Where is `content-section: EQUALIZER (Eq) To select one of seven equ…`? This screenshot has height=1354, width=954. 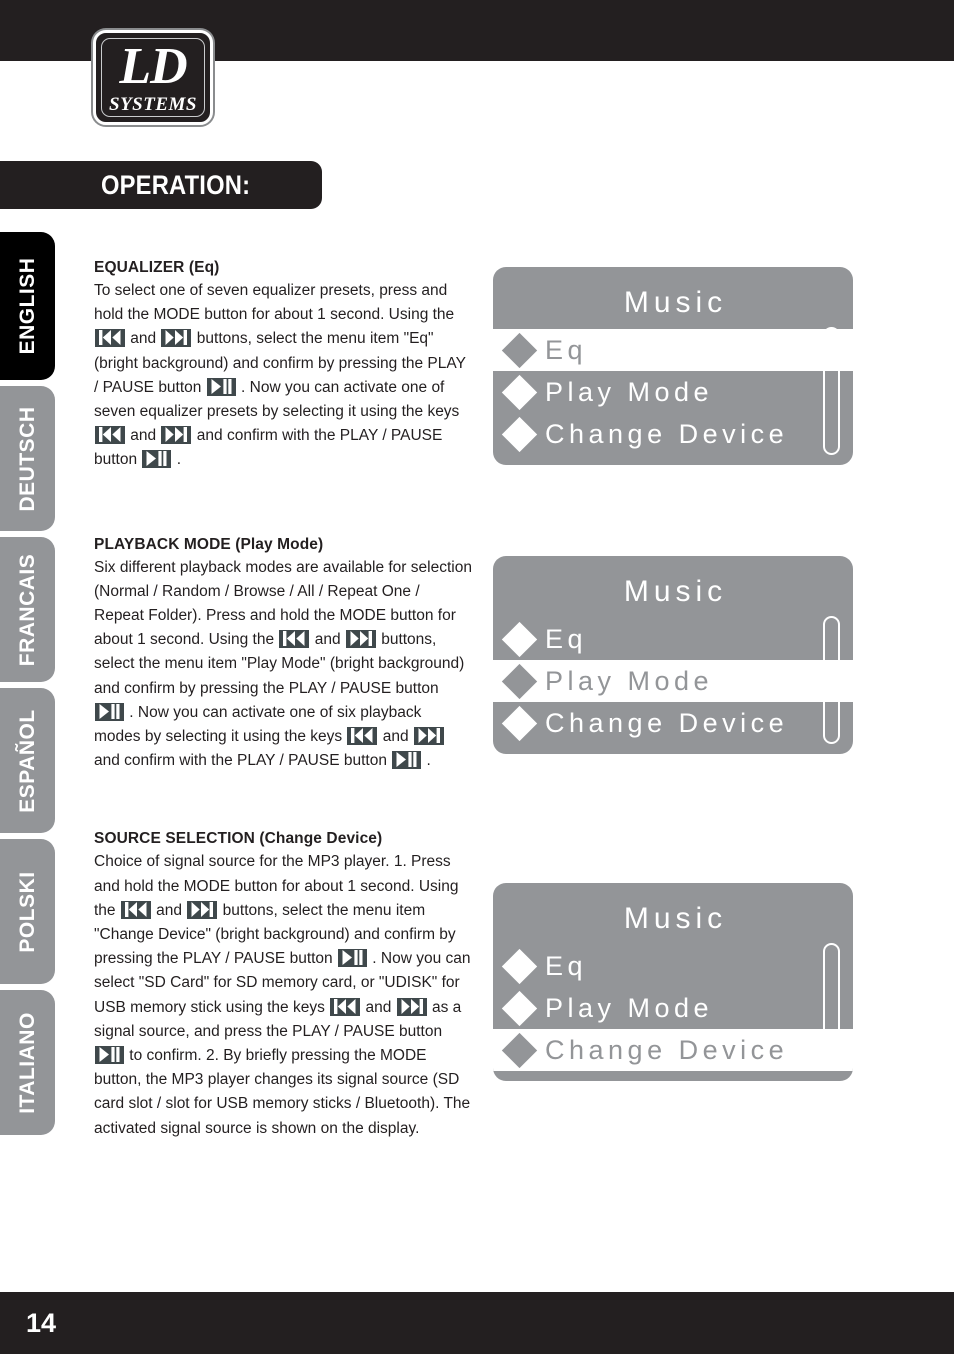 content-section: EQUALIZER (Eq) To select one of seven equ… is located at coordinates (283, 365).